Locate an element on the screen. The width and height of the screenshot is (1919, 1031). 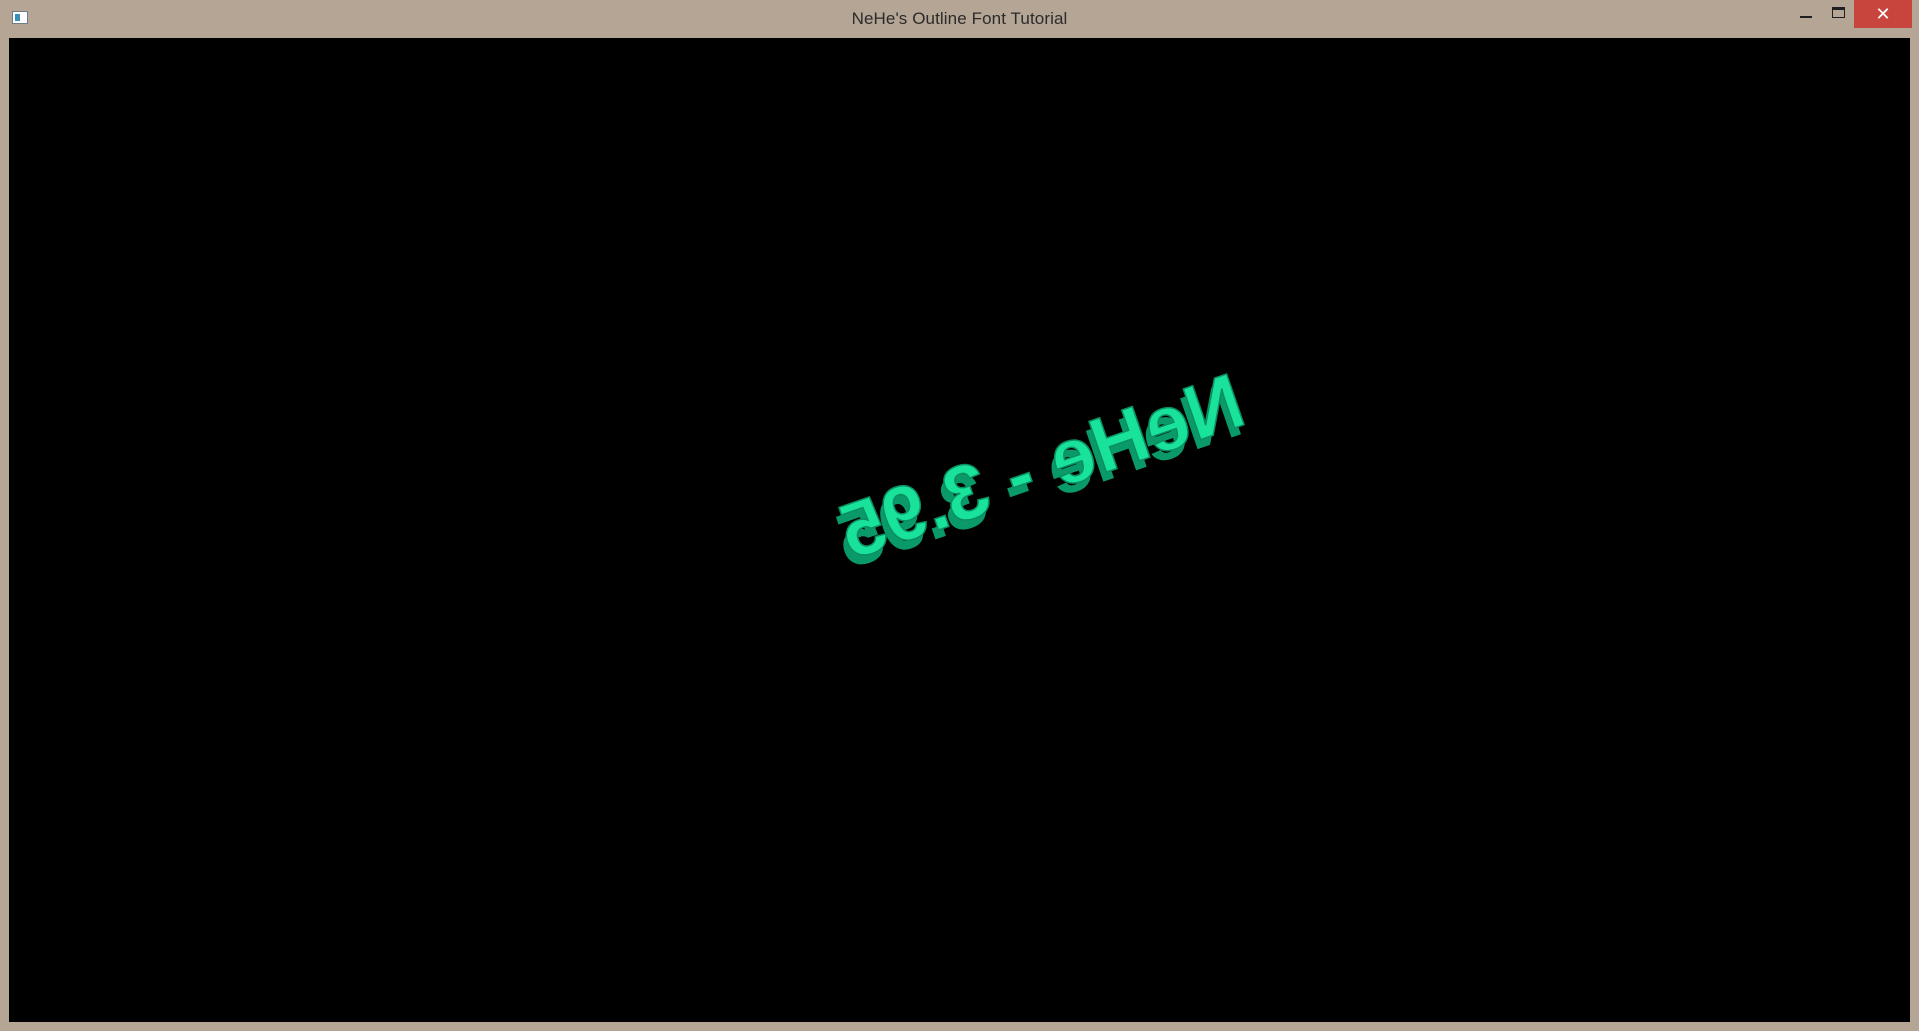
close-button: ✕ is located at coordinates (1883, 14).